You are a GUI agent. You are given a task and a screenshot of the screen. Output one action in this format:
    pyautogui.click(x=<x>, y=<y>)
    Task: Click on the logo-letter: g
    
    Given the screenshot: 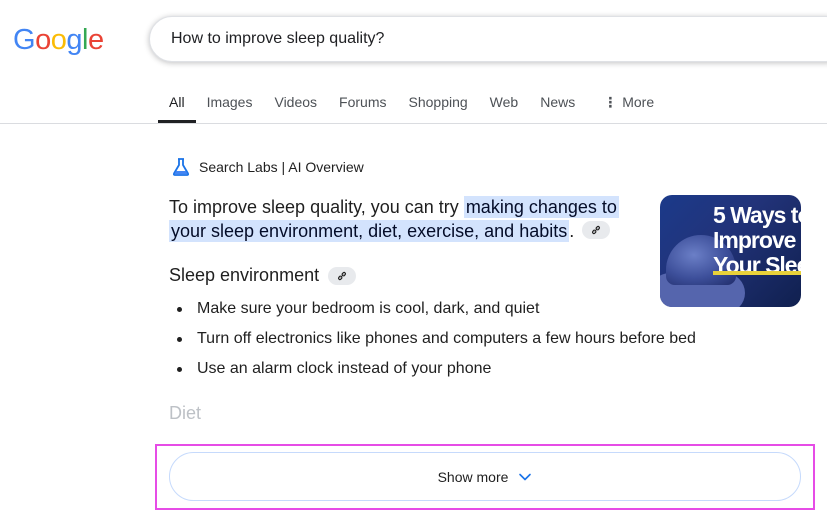 What is the action you would take?
    pyautogui.click(x=74, y=40)
    